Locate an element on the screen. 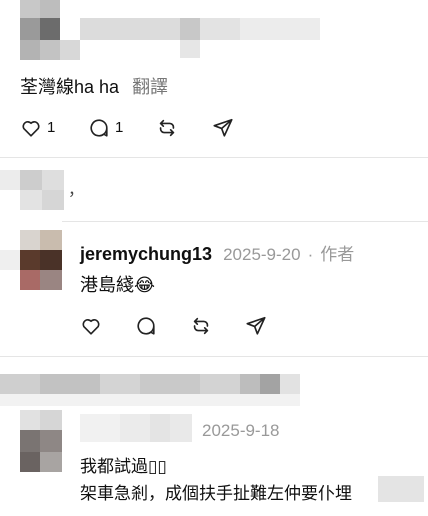  reply-text: 港島綫😂 is located at coordinates (118, 285).